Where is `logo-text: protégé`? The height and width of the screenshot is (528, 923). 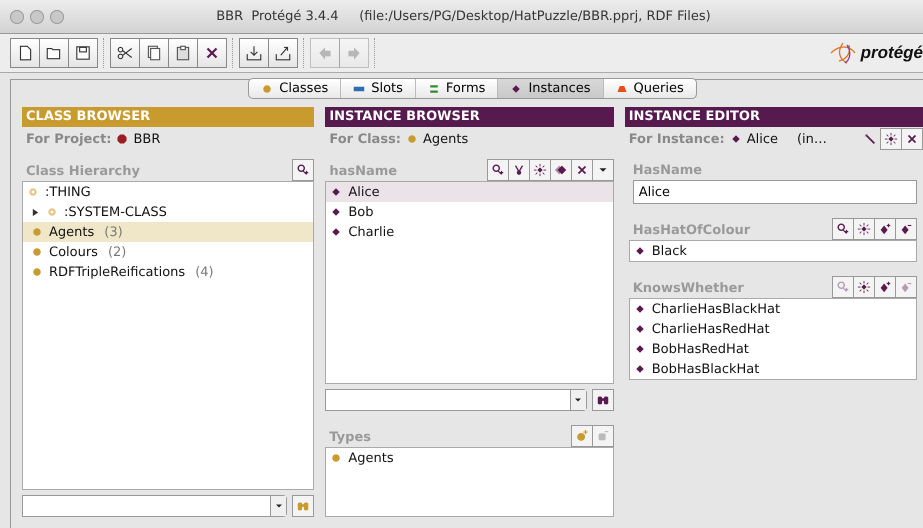 logo-text: protégé is located at coordinates (891, 53).